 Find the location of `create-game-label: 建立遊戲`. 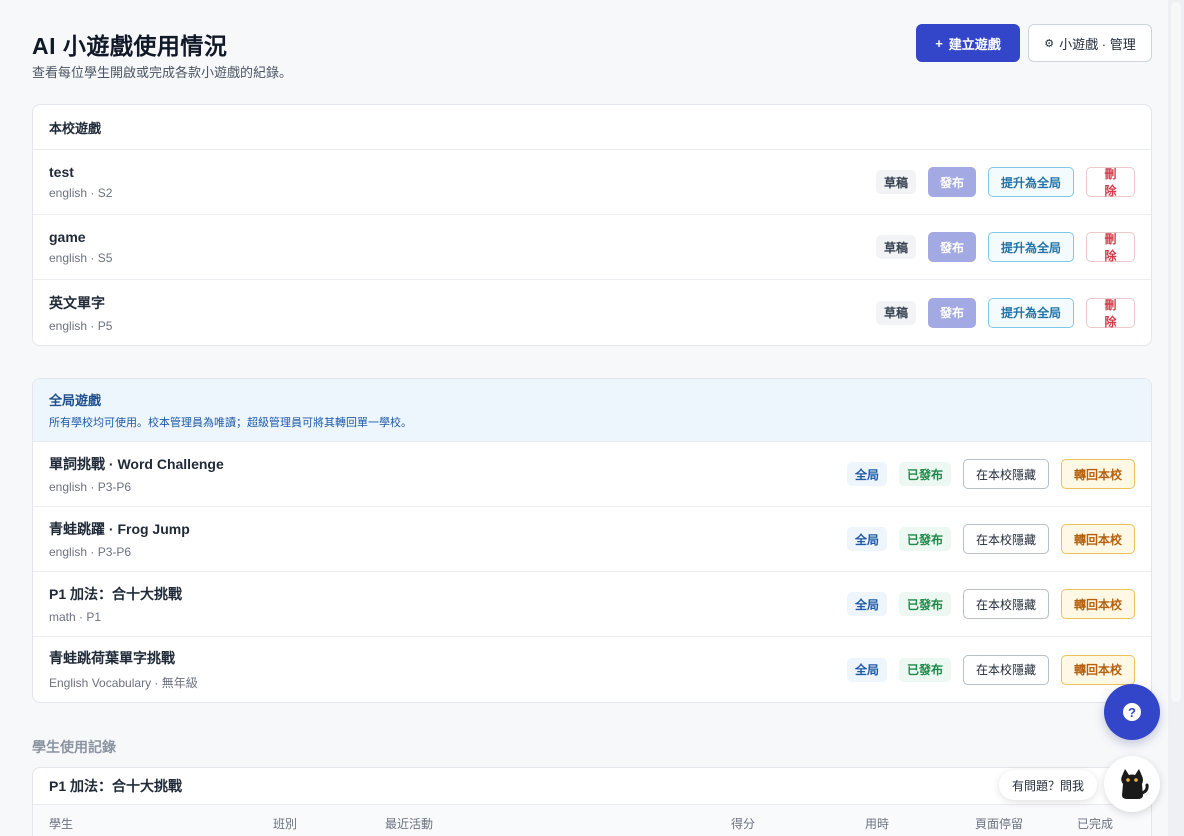

create-game-label: 建立遊戲 is located at coordinates (974, 44).